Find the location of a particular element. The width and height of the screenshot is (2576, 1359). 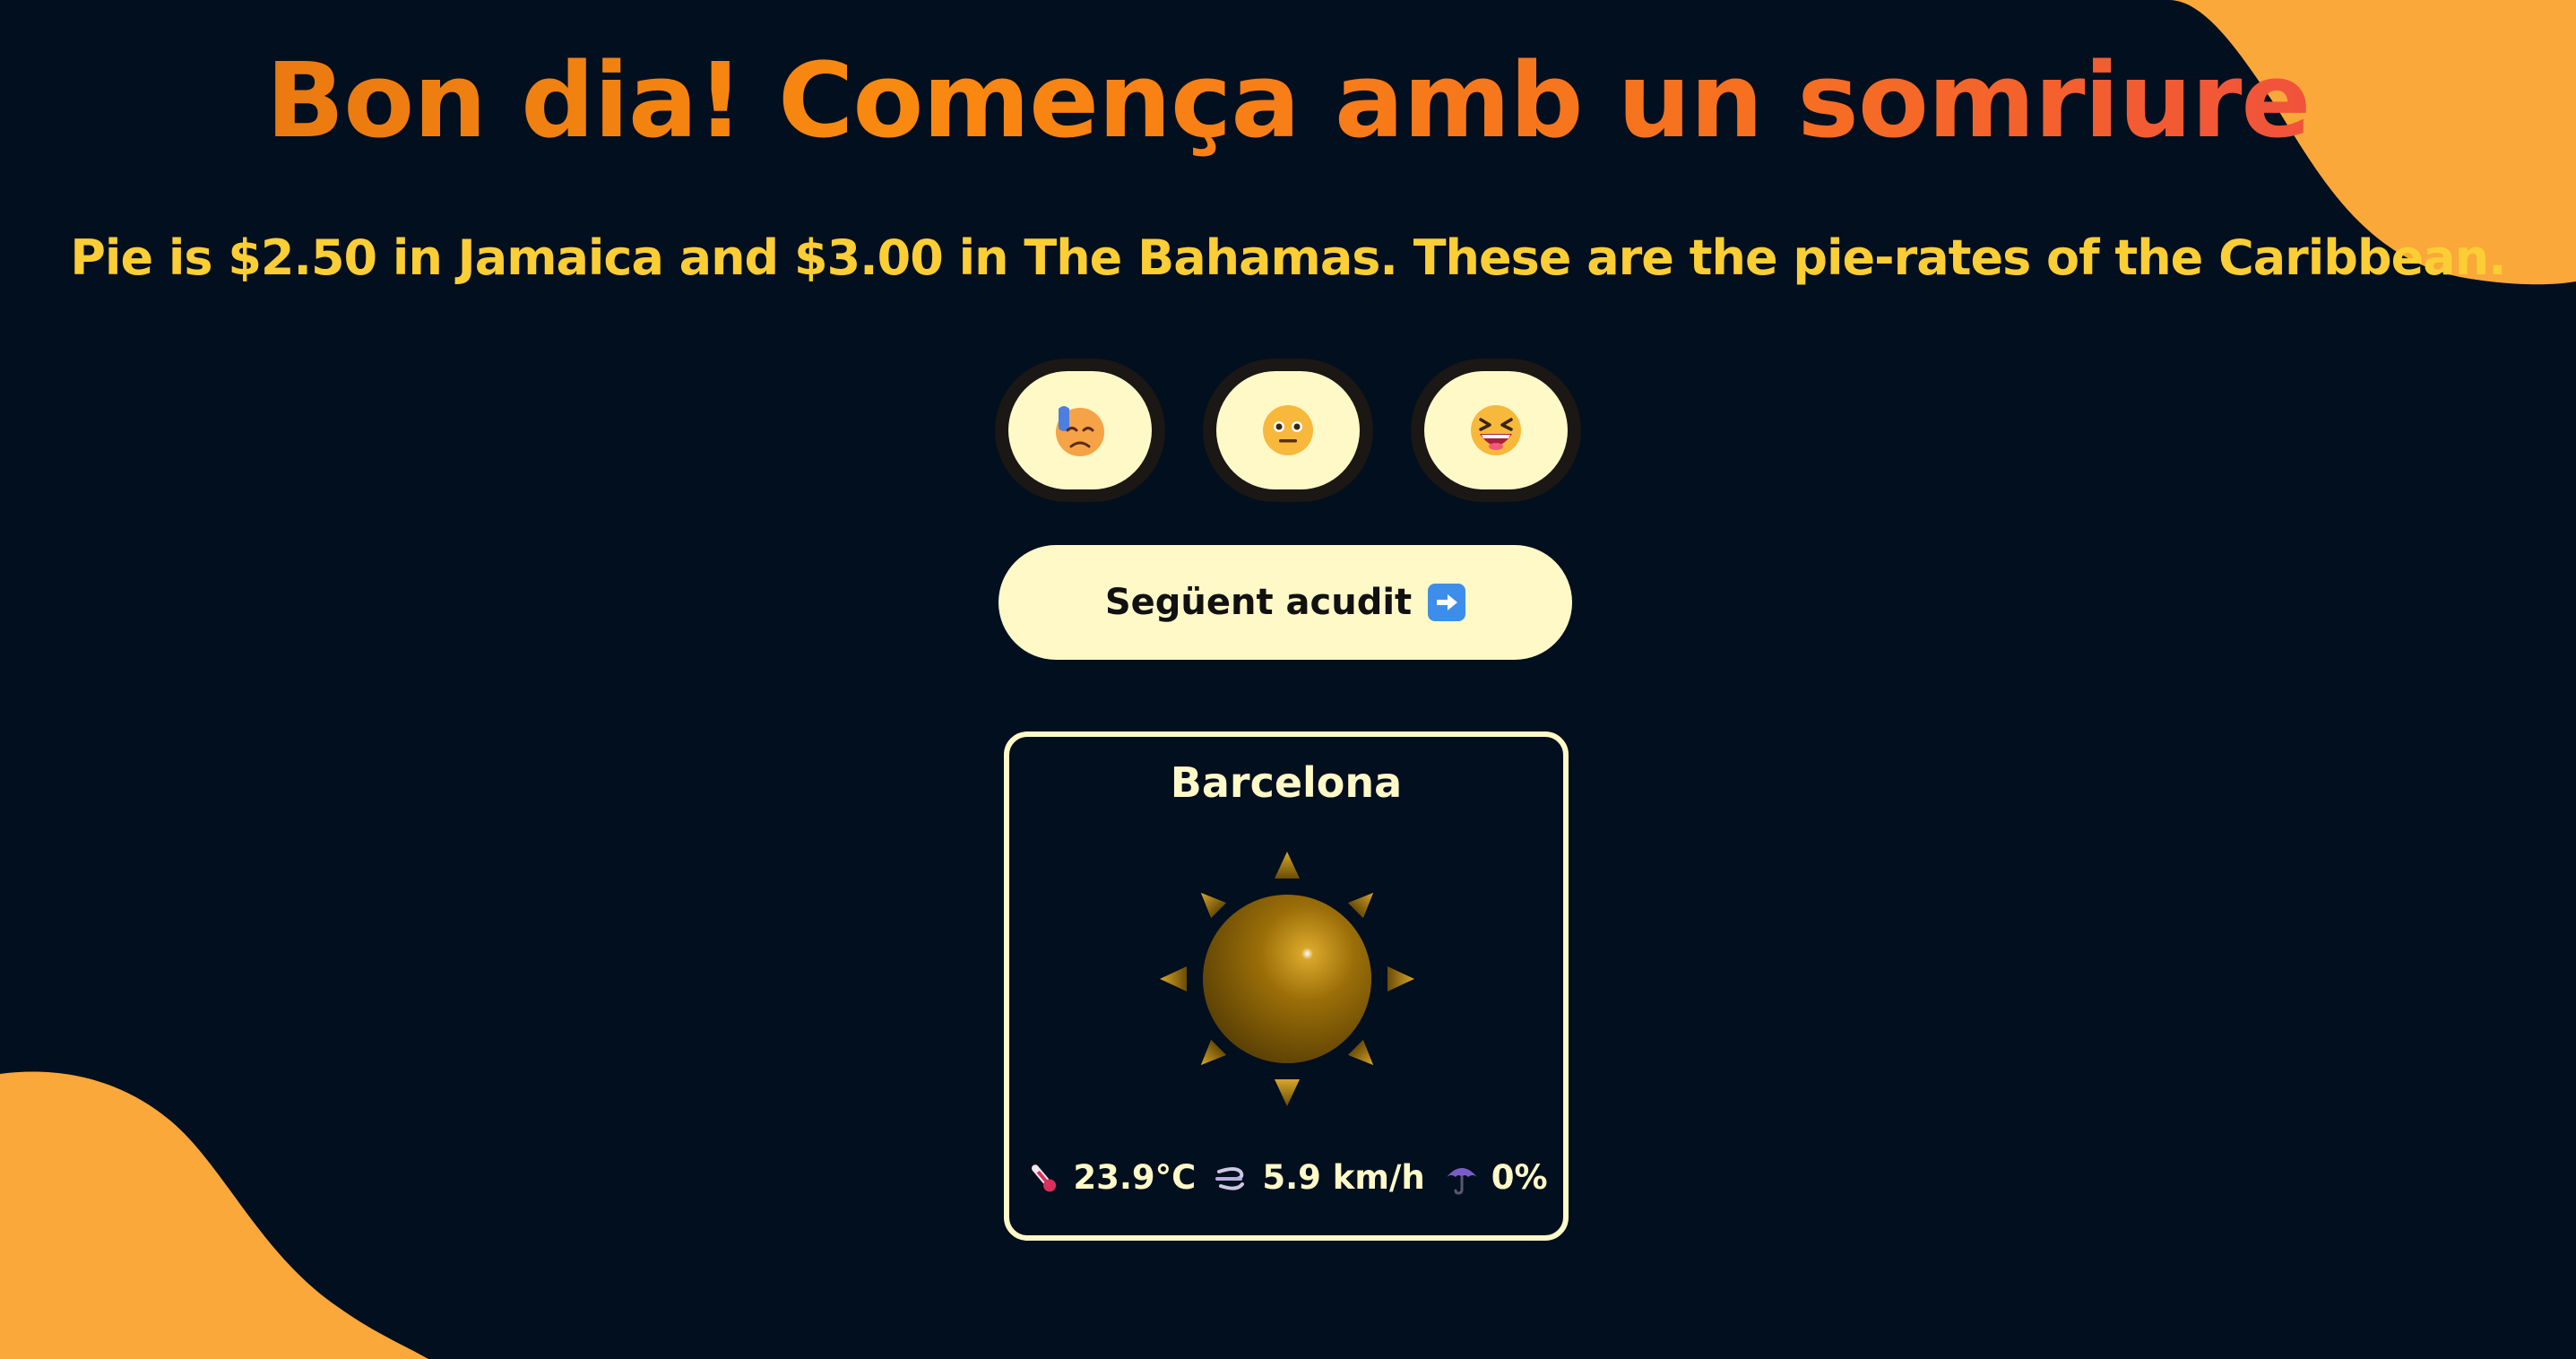

reaction-laughing-button is located at coordinates (1496, 430).